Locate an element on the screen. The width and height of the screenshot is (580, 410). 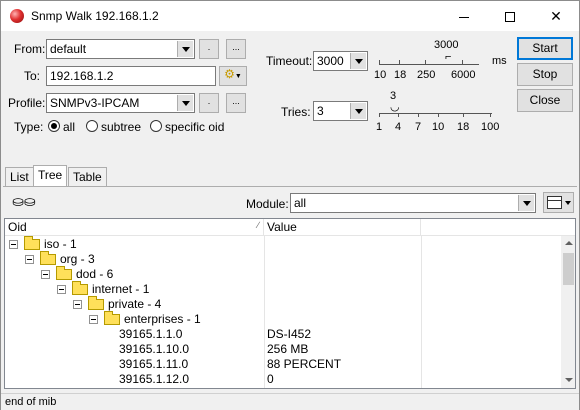
table-row: 39165.1.1.0 DS-I452 is located at coordinates (283, 334).